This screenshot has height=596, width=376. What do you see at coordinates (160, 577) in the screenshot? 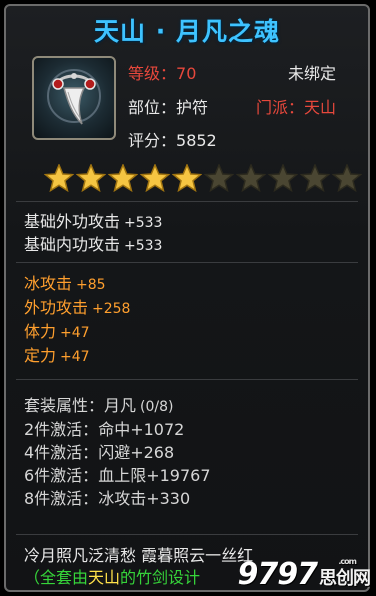
I see `design-suffix: 的竹剑设计` at bounding box center [160, 577].